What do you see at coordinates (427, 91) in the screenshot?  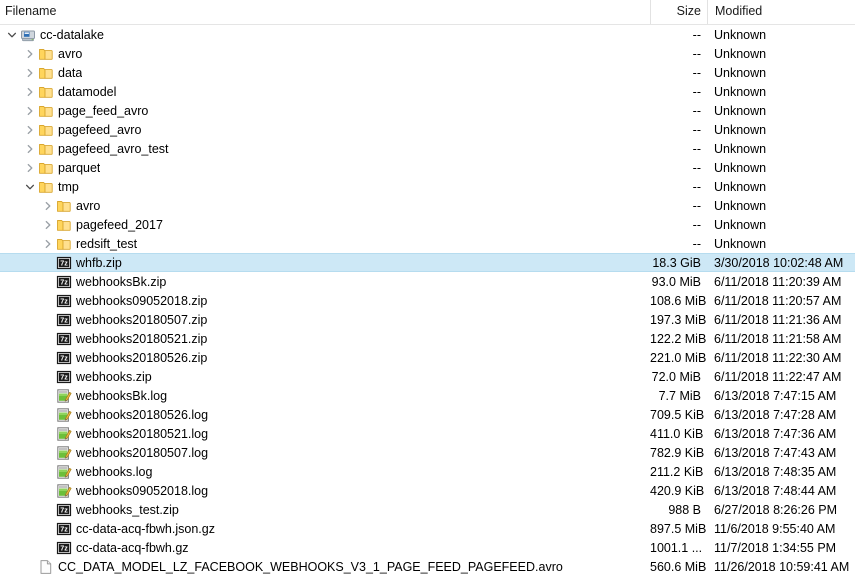 I see `file-row: datamodel -- Unknown` at bounding box center [427, 91].